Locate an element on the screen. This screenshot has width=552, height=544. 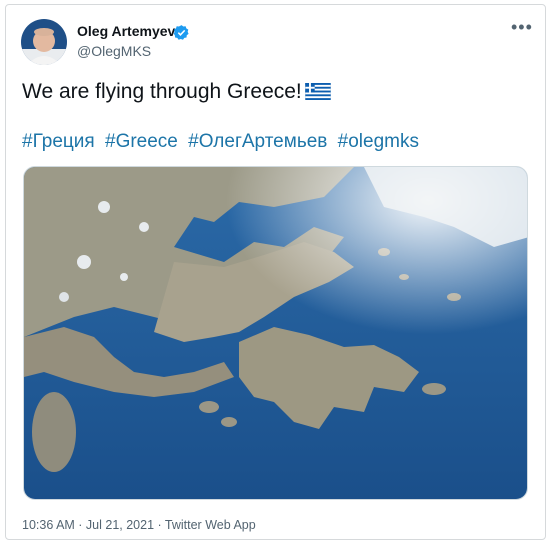
hashtag-list: #Греция #Greece #ОлегАртемьев #olegmks is located at coordinates (222, 142).